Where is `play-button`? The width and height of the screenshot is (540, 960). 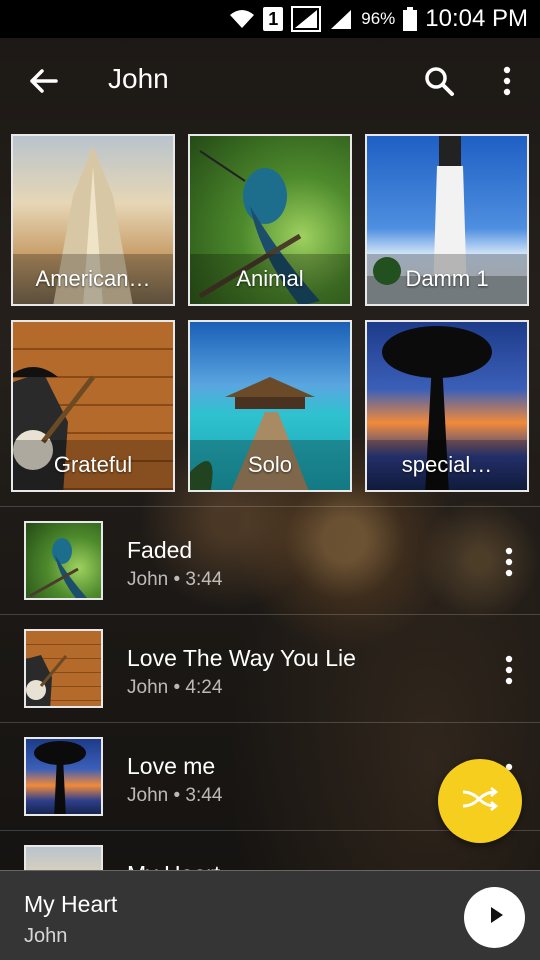 play-button is located at coordinates (494, 917).